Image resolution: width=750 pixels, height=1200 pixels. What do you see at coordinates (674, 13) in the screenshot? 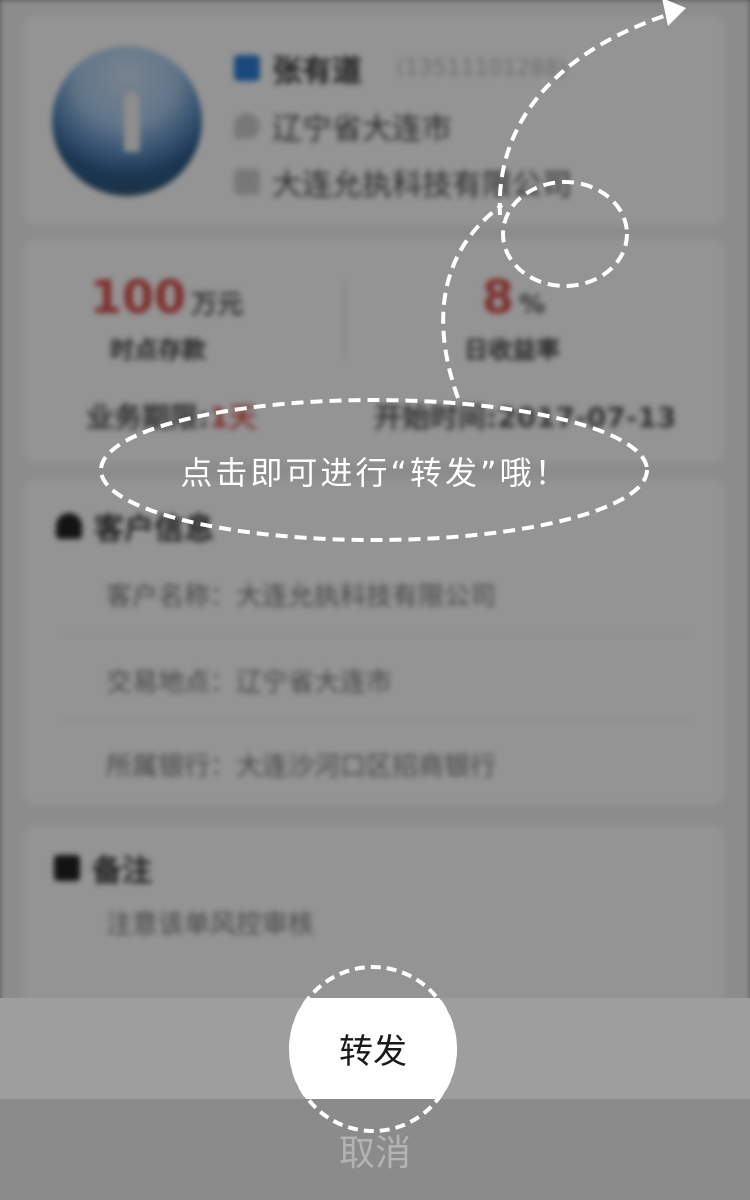
I see `arrow-head-icon` at bounding box center [674, 13].